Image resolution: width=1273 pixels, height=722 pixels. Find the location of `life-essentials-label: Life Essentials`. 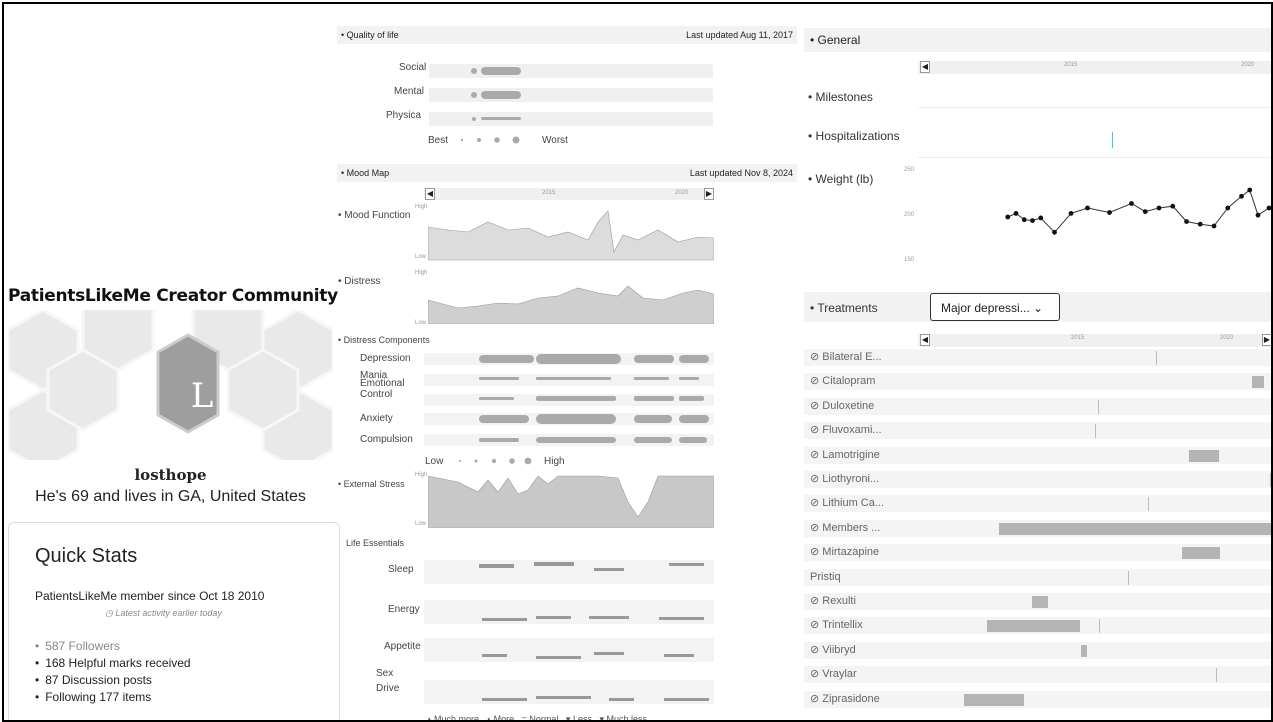

life-essentials-label: Life Essentials is located at coordinates (375, 543).